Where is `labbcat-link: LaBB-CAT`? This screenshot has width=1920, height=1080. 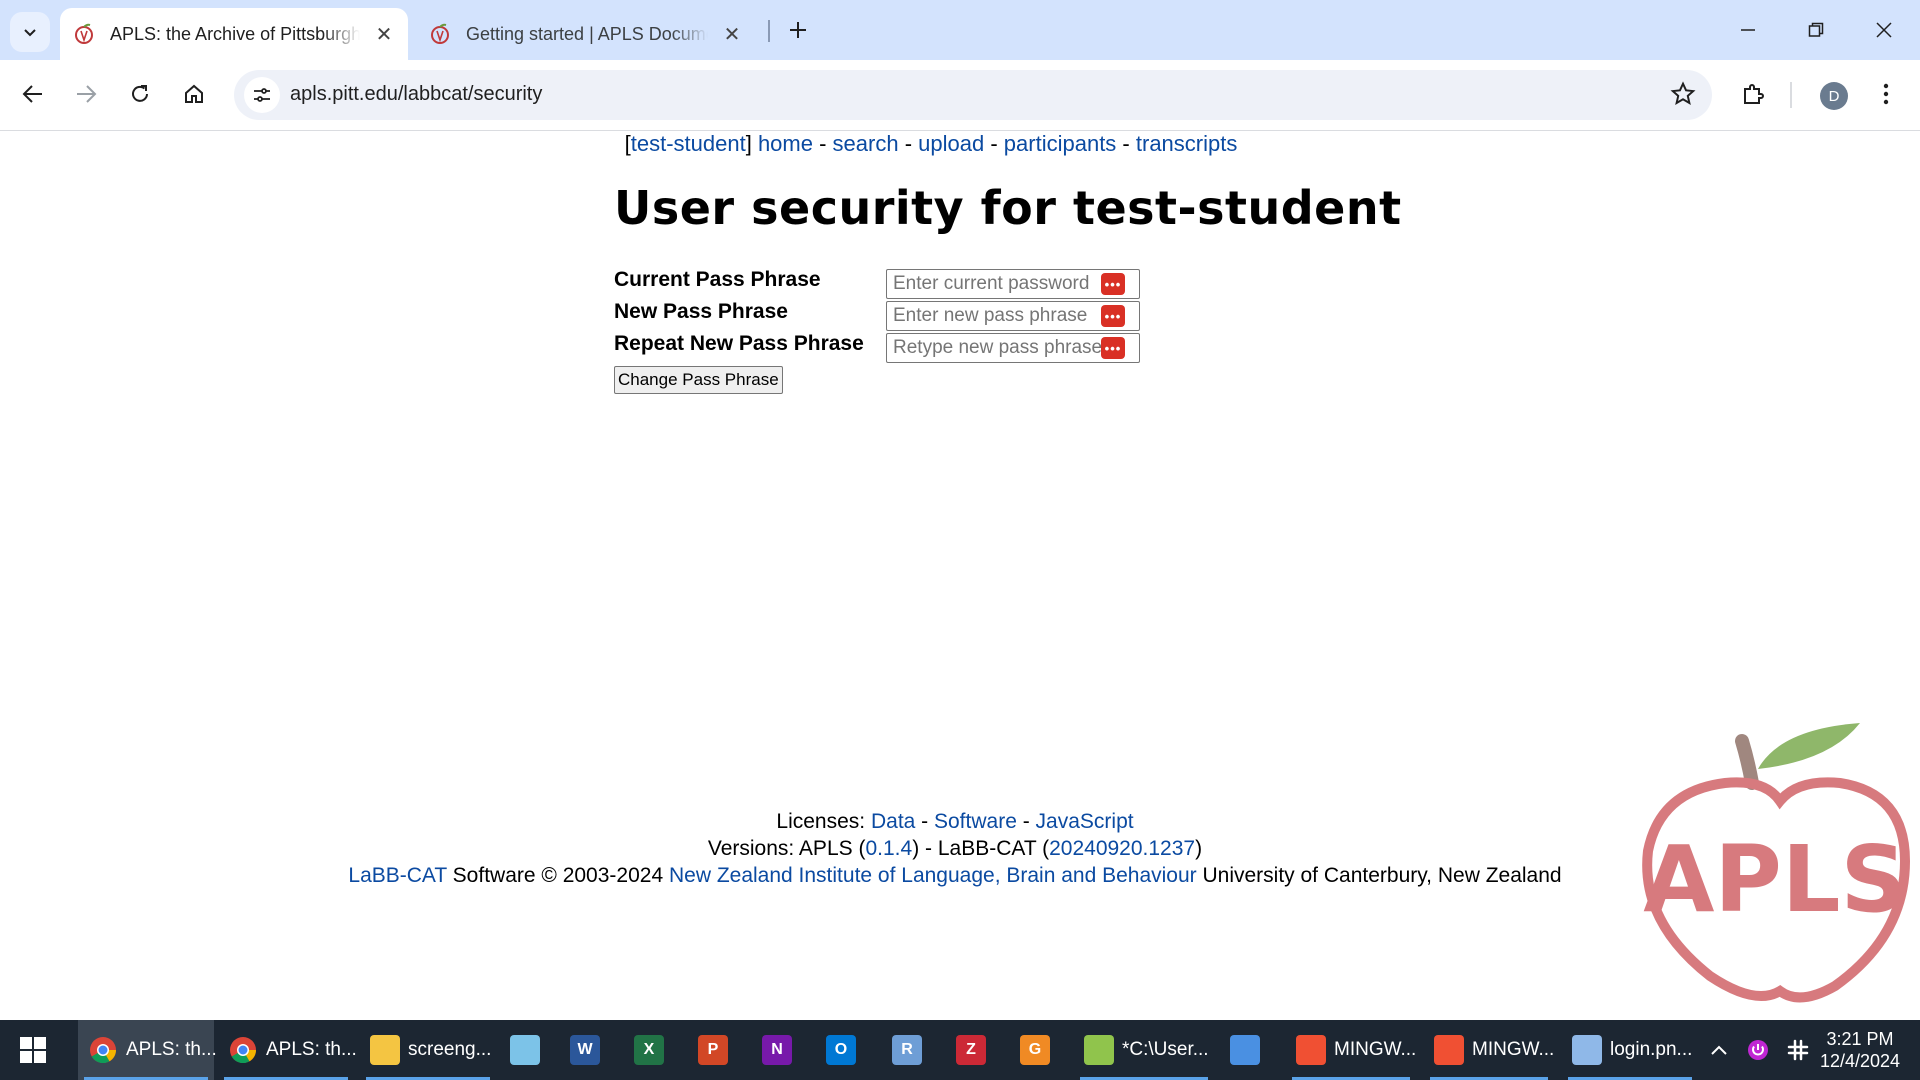 labbcat-link: LaBB-CAT is located at coordinates (397, 875).